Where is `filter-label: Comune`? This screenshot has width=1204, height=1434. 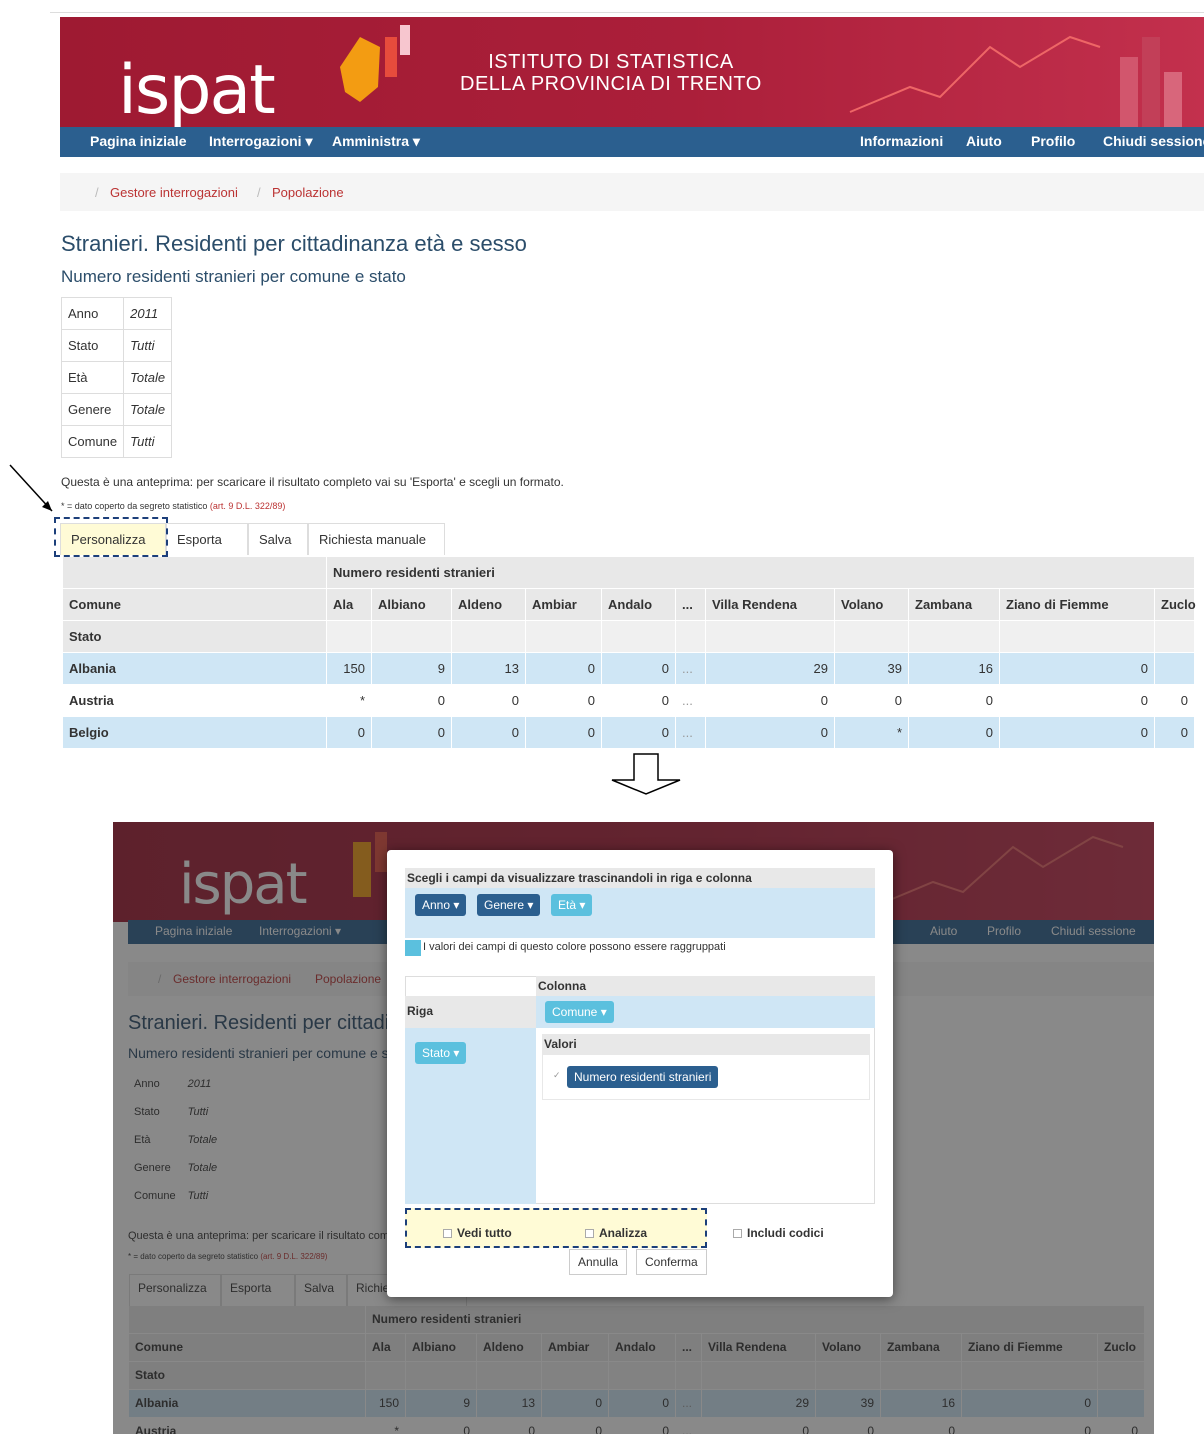
filter-label: Comune is located at coordinates (92, 441).